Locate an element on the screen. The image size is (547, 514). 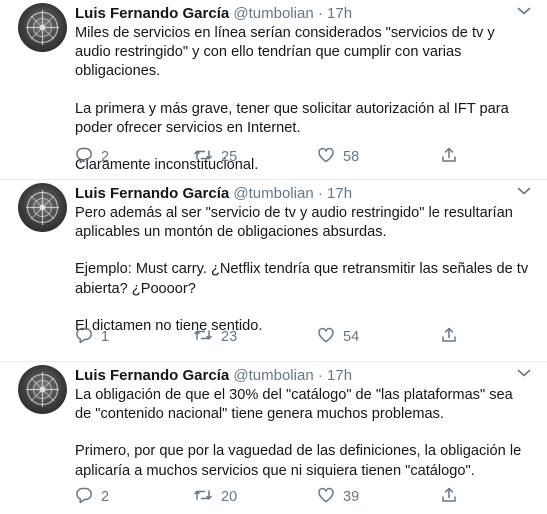
retweet-count: 20 is located at coordinates (229, 497).